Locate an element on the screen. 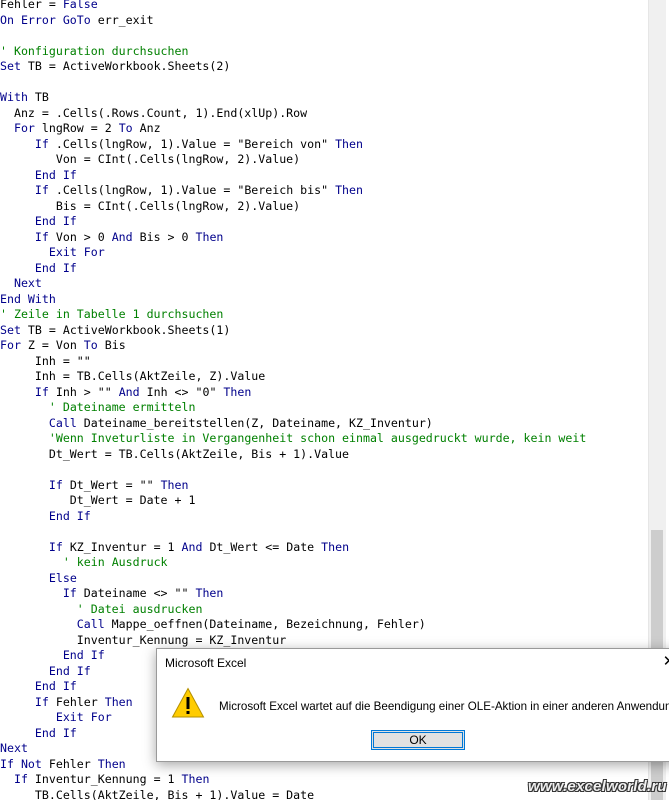 The height and width of the screenshot is (800, 669). code-line: Dt_Wert = Date + 1 is located at coordinates (98, 501).